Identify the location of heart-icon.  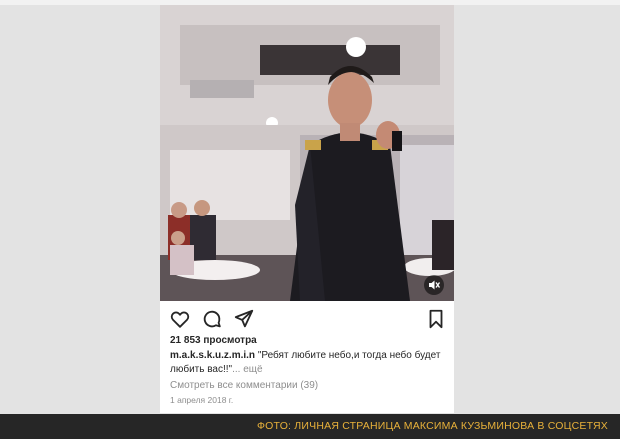
(180, 319).